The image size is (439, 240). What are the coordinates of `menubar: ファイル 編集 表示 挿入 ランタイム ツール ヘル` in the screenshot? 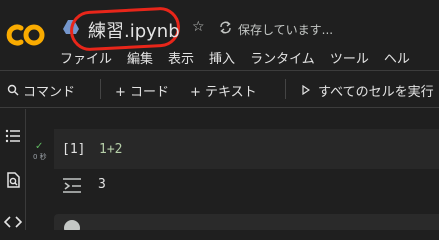 It's located at (235, 57).